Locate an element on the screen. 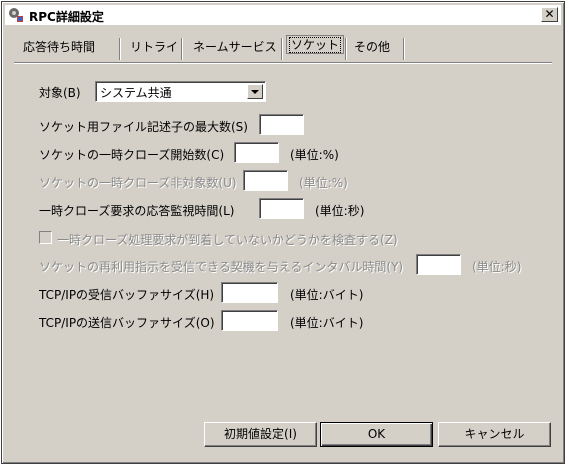 The width and height of the screenshot is (569, 467). target-label: 対象(B) is located at coordinates (60, 93).